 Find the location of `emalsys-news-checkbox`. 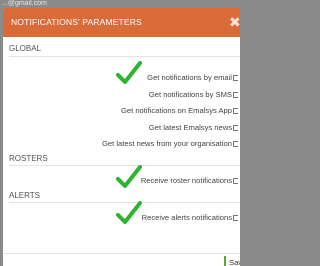

emalsys-news-checkbox is located at coordinates (235, 128).